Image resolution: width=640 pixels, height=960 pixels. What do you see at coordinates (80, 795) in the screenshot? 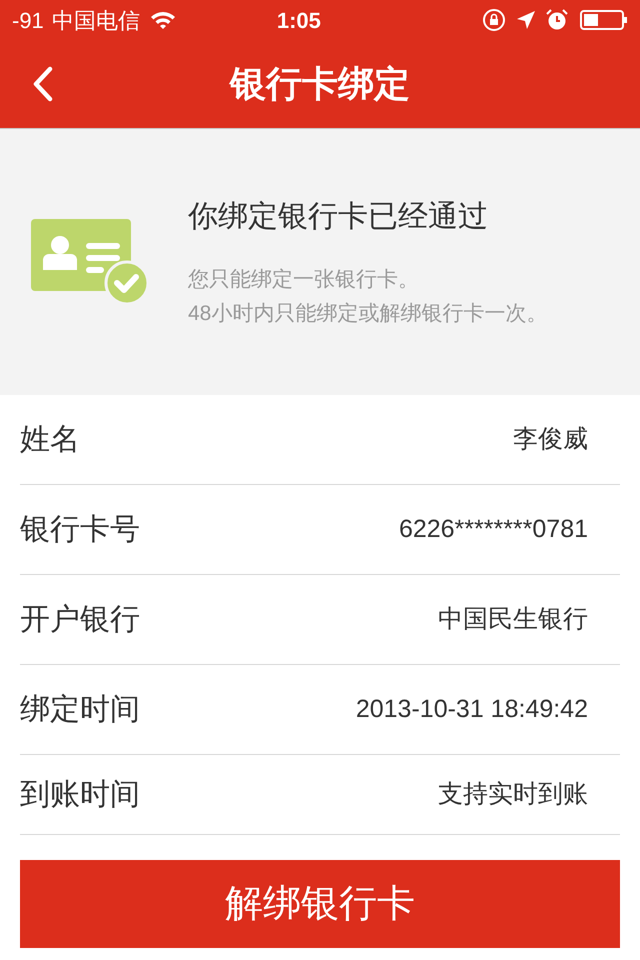
I see `field-label: 到账时间` at bounding box center [80, 795].